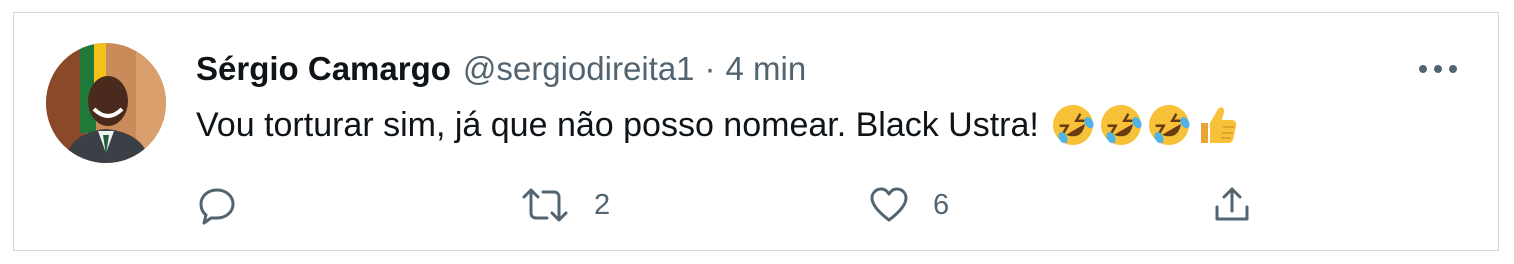  What do you see at coordinates (217, 206) in the screenshot?
I see `reply-icon` at bounding box center [217, 206].